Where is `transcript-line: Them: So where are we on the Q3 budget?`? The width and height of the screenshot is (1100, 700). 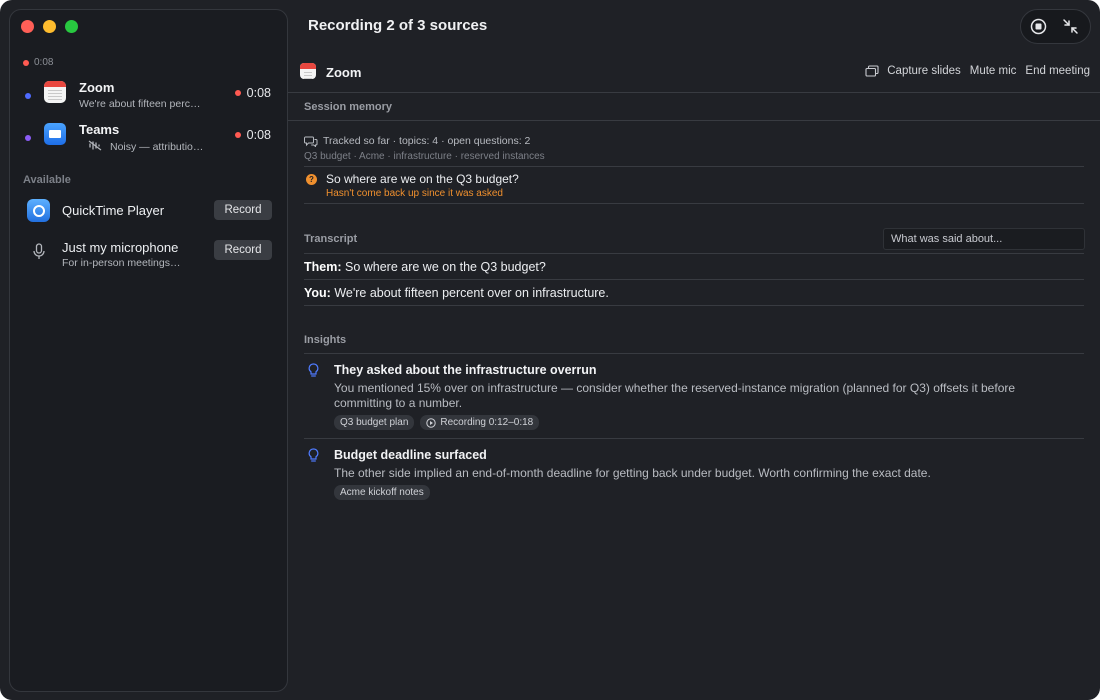 transcript-line: Them: So where are we on the Q3 budget? is located at coordinates (425, 267).